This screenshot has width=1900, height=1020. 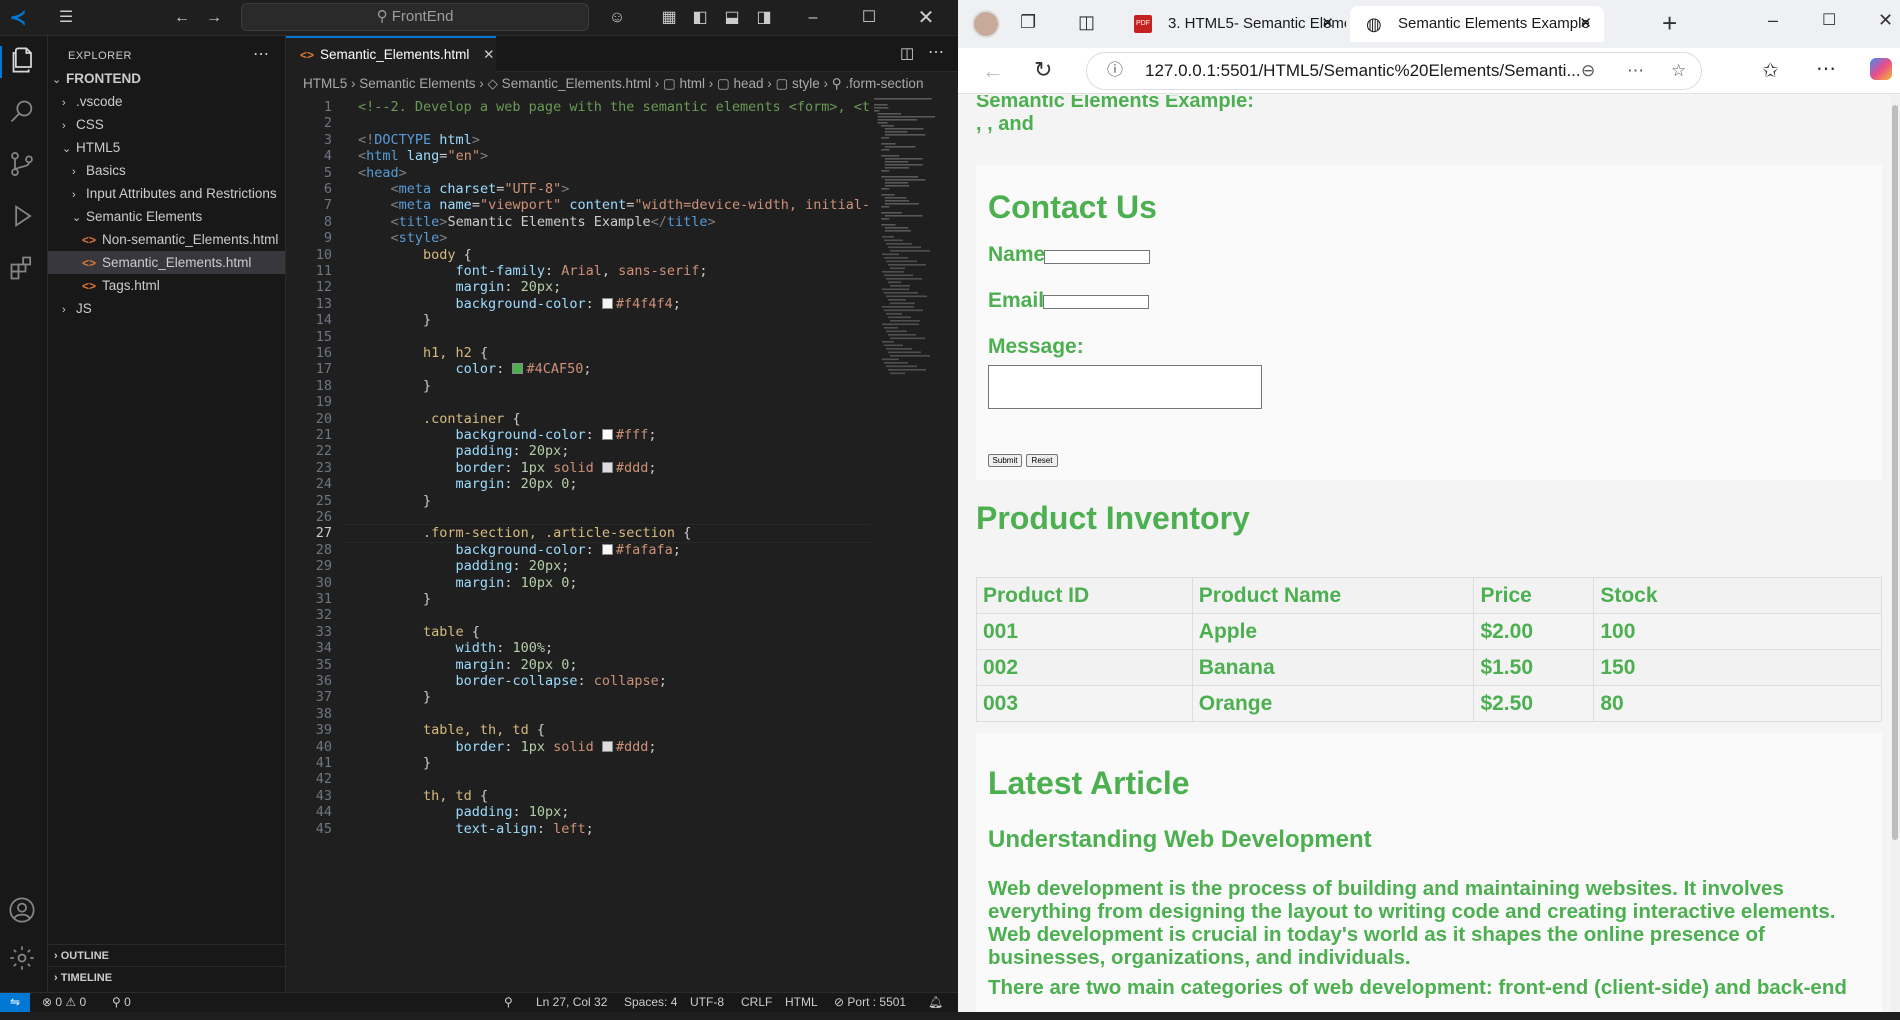 What do you see at coordinates (121, 1002) in the screenshot?
I see `ports-indicator: ⚲ 0` at bounding box center [121, 1002].